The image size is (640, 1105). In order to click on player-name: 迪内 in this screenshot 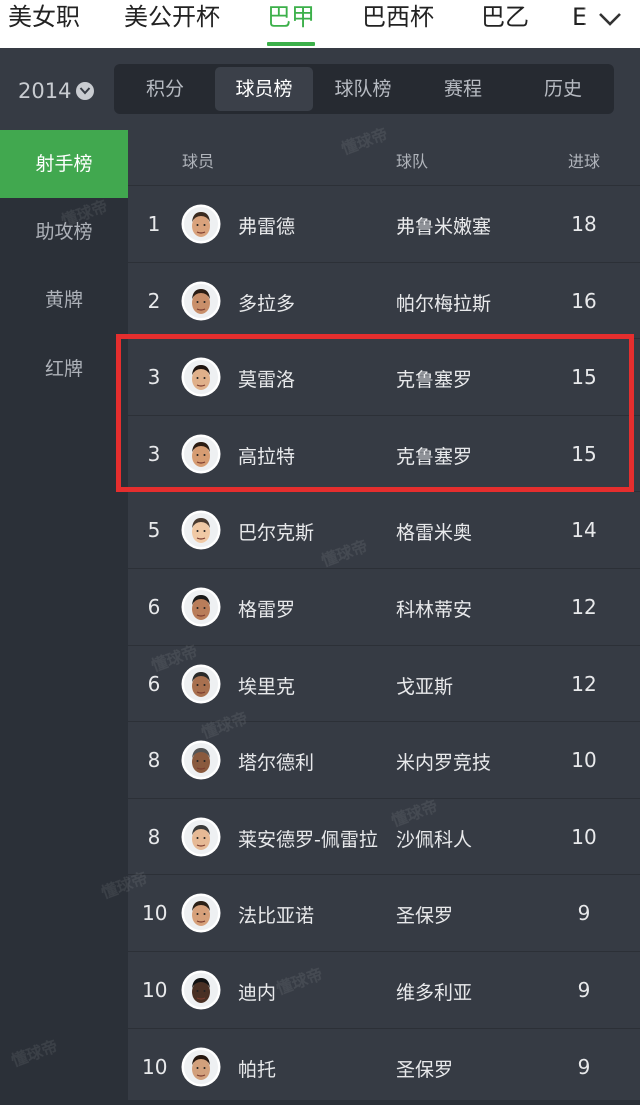, I will do `click(257, 993)`.